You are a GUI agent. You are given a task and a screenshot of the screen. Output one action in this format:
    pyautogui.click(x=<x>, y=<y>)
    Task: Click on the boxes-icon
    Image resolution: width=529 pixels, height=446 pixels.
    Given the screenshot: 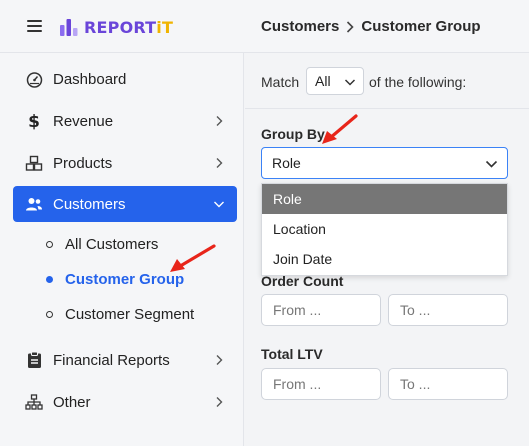 What is the action you would take?
    pyautogui.click(x=34, y=163)
    